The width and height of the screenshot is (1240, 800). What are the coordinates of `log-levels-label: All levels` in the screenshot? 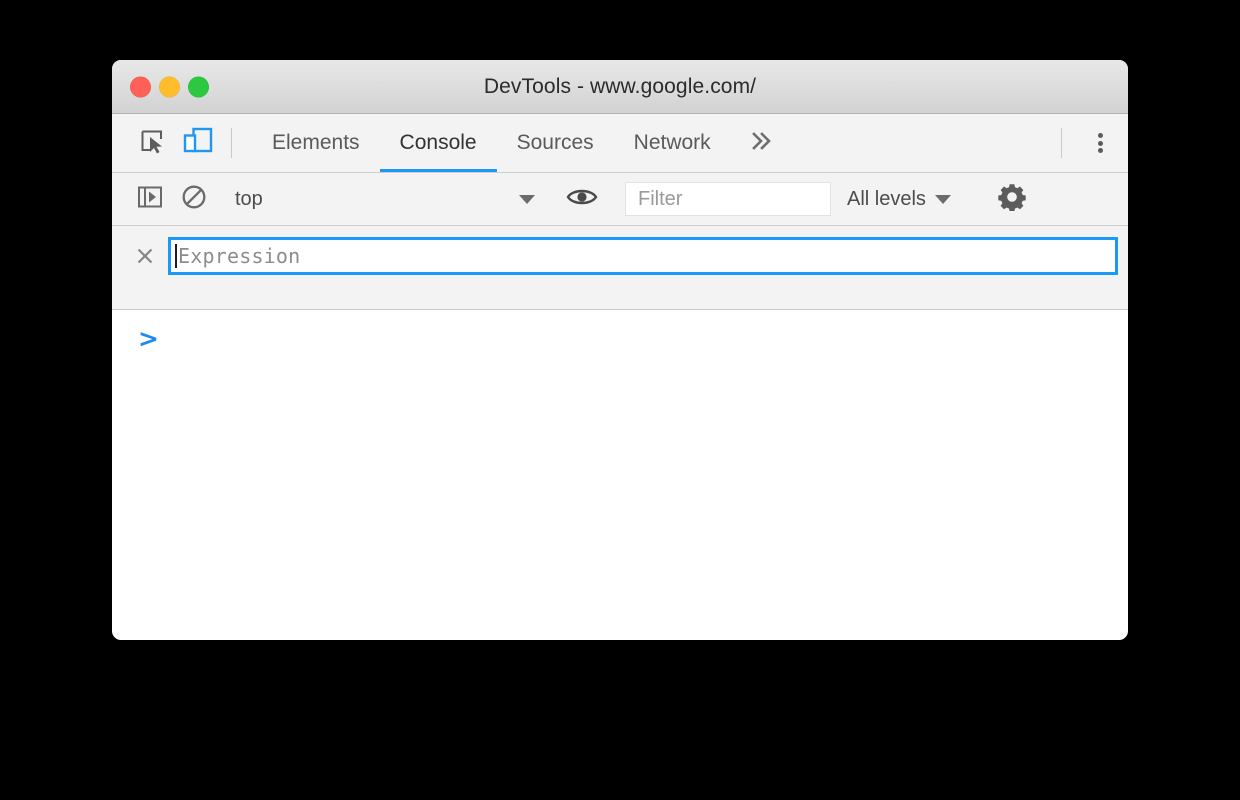 It's located at (886, 198).